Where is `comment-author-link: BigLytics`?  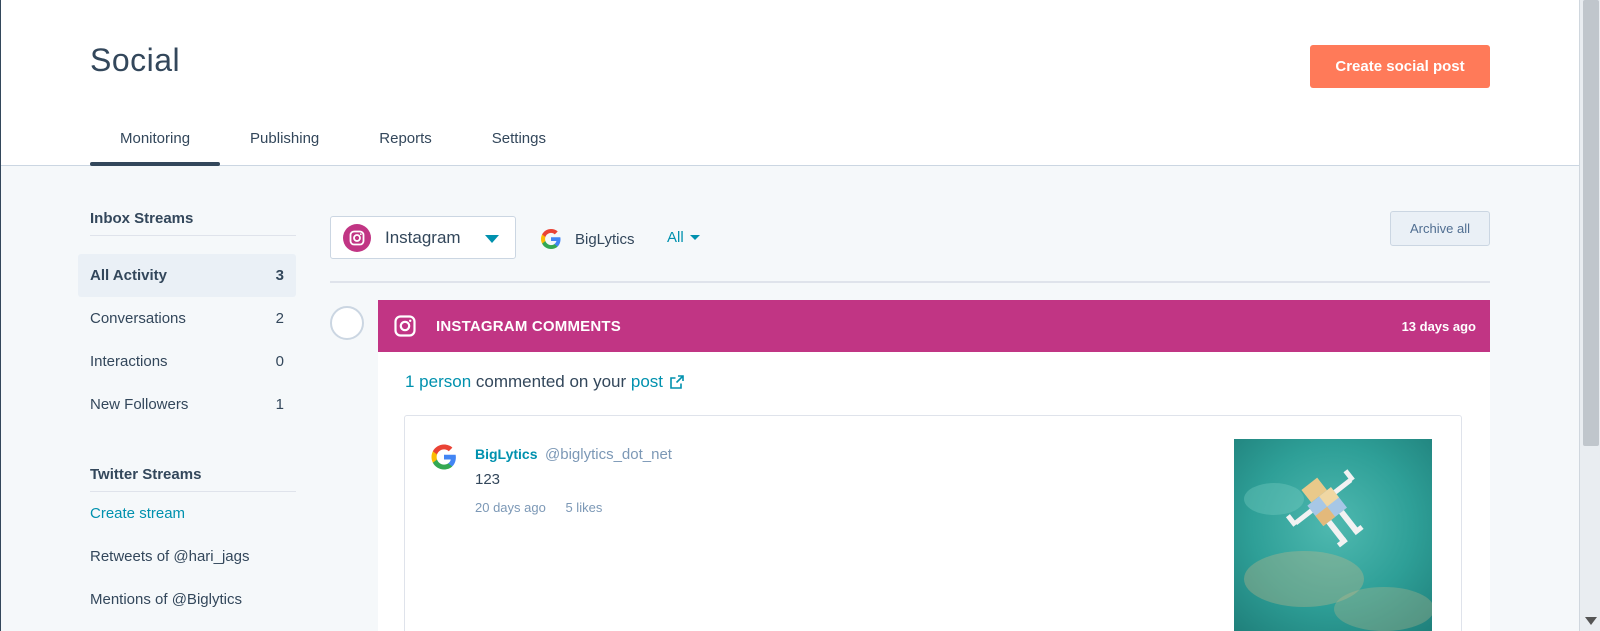
comment-author-link: BigLytics is located at coordinates (506, 454).